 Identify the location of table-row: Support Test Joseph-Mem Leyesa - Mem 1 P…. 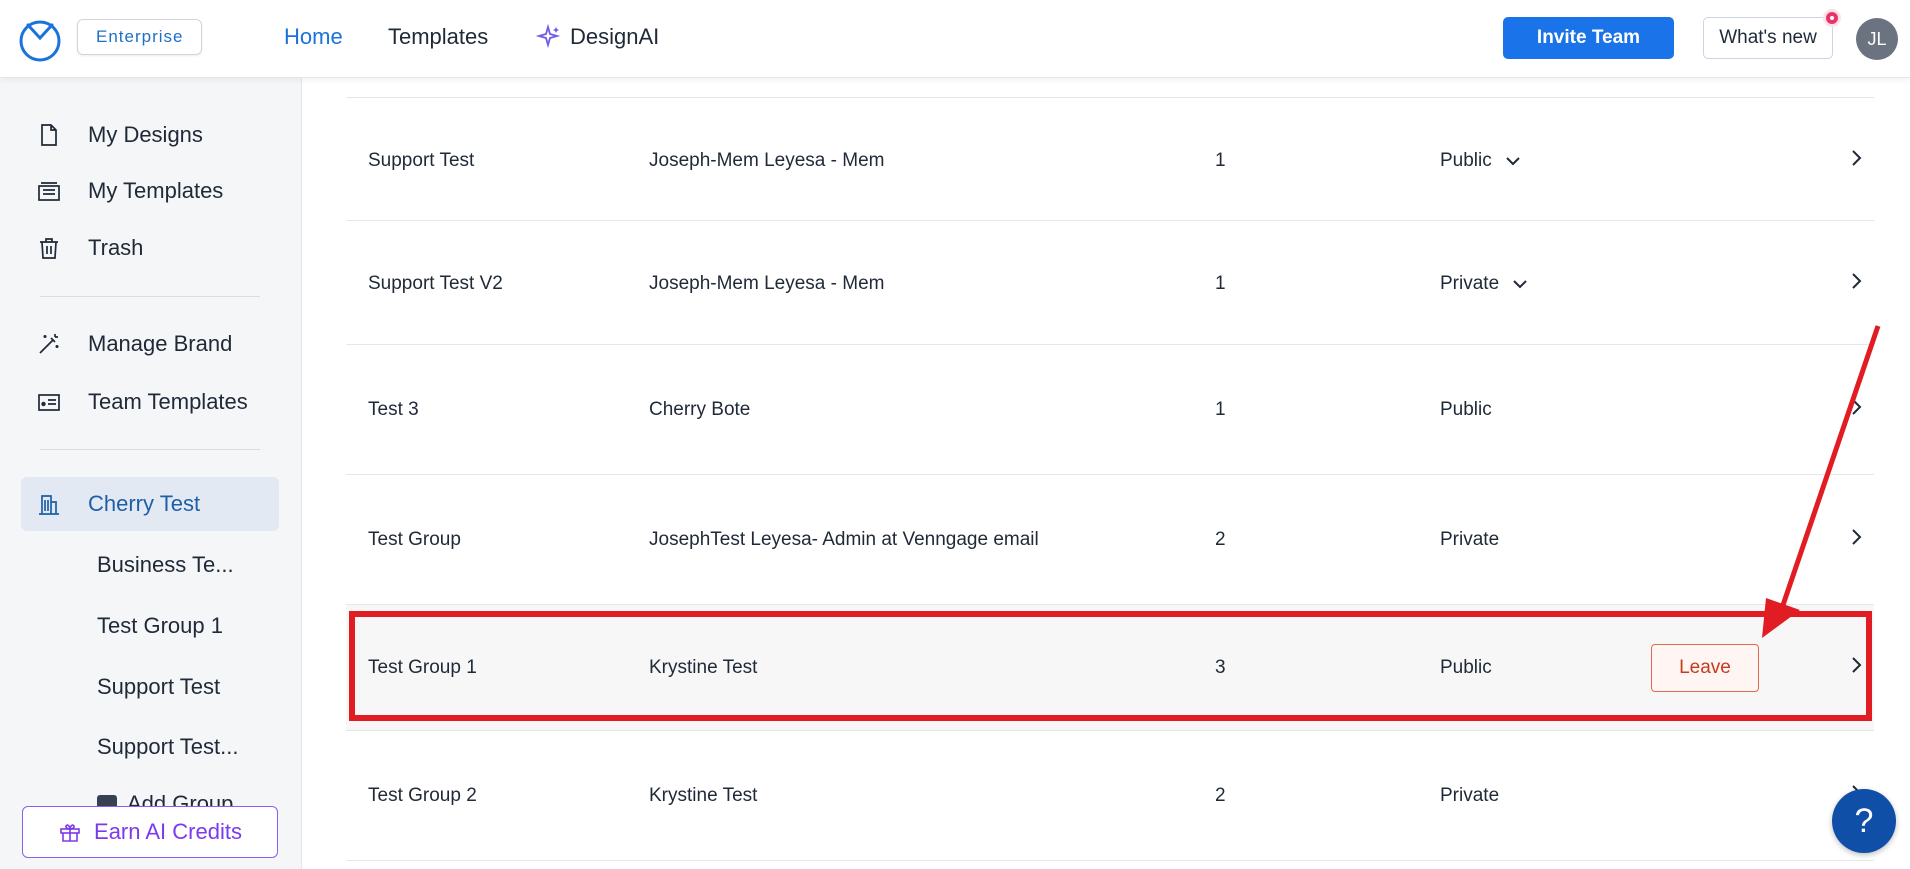
(1110, 159).